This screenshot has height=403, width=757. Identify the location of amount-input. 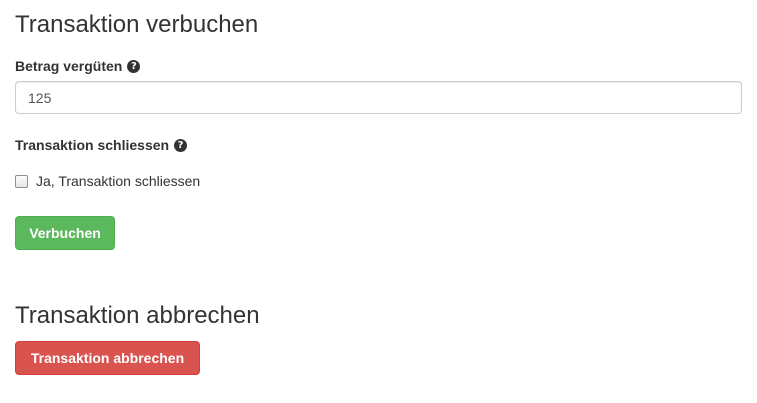
(378, 97).